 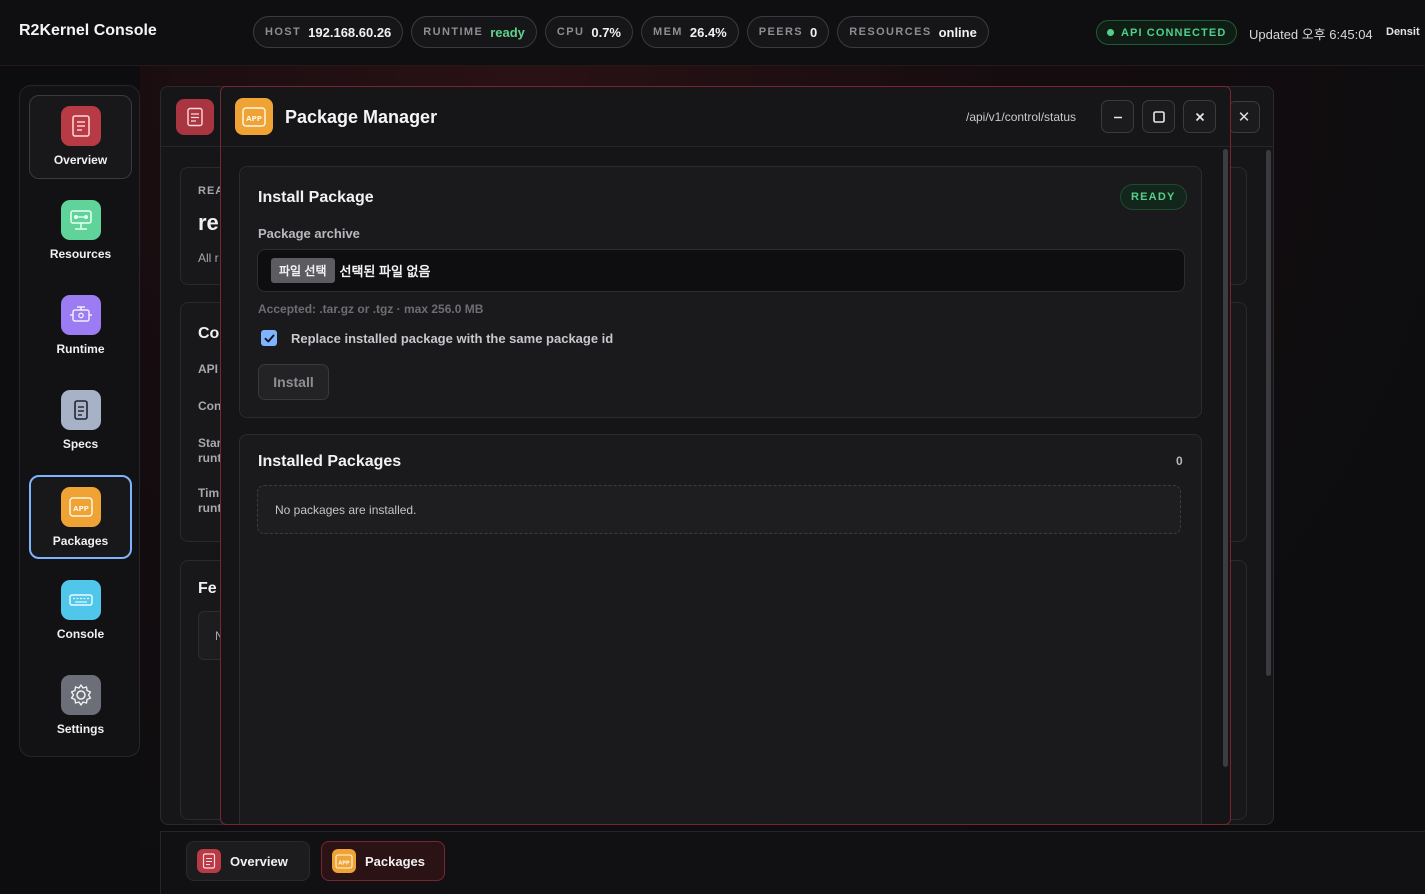 I want to click on sidebar-item-settings: Settings, so click(x=80, y=707).